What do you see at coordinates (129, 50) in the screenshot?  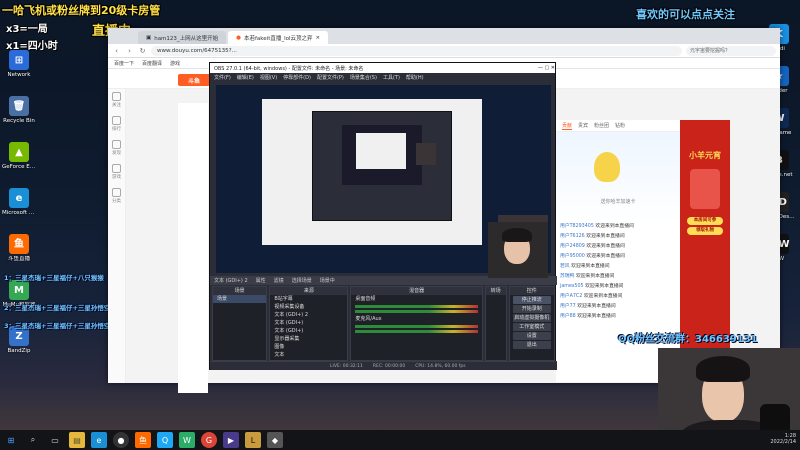 I see `forward-icon: ›` at bounding box center [129, 50].